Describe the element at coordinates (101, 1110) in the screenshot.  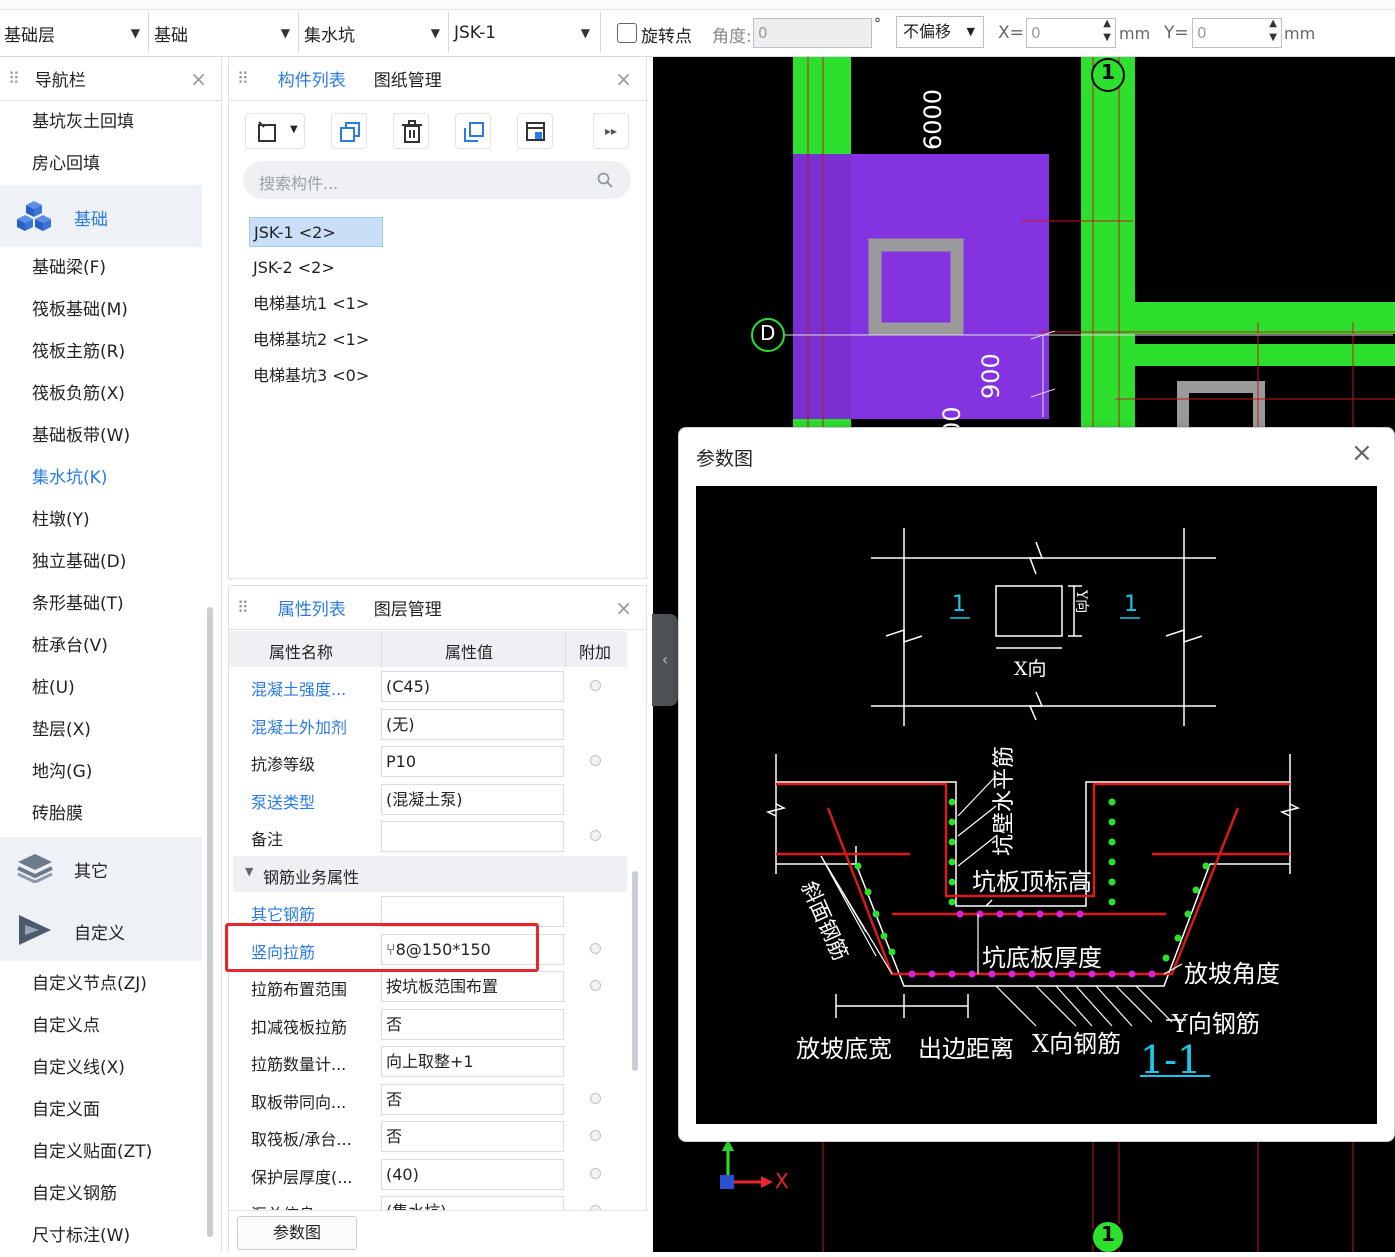
I see `nav-item: 自定义面` at that location.